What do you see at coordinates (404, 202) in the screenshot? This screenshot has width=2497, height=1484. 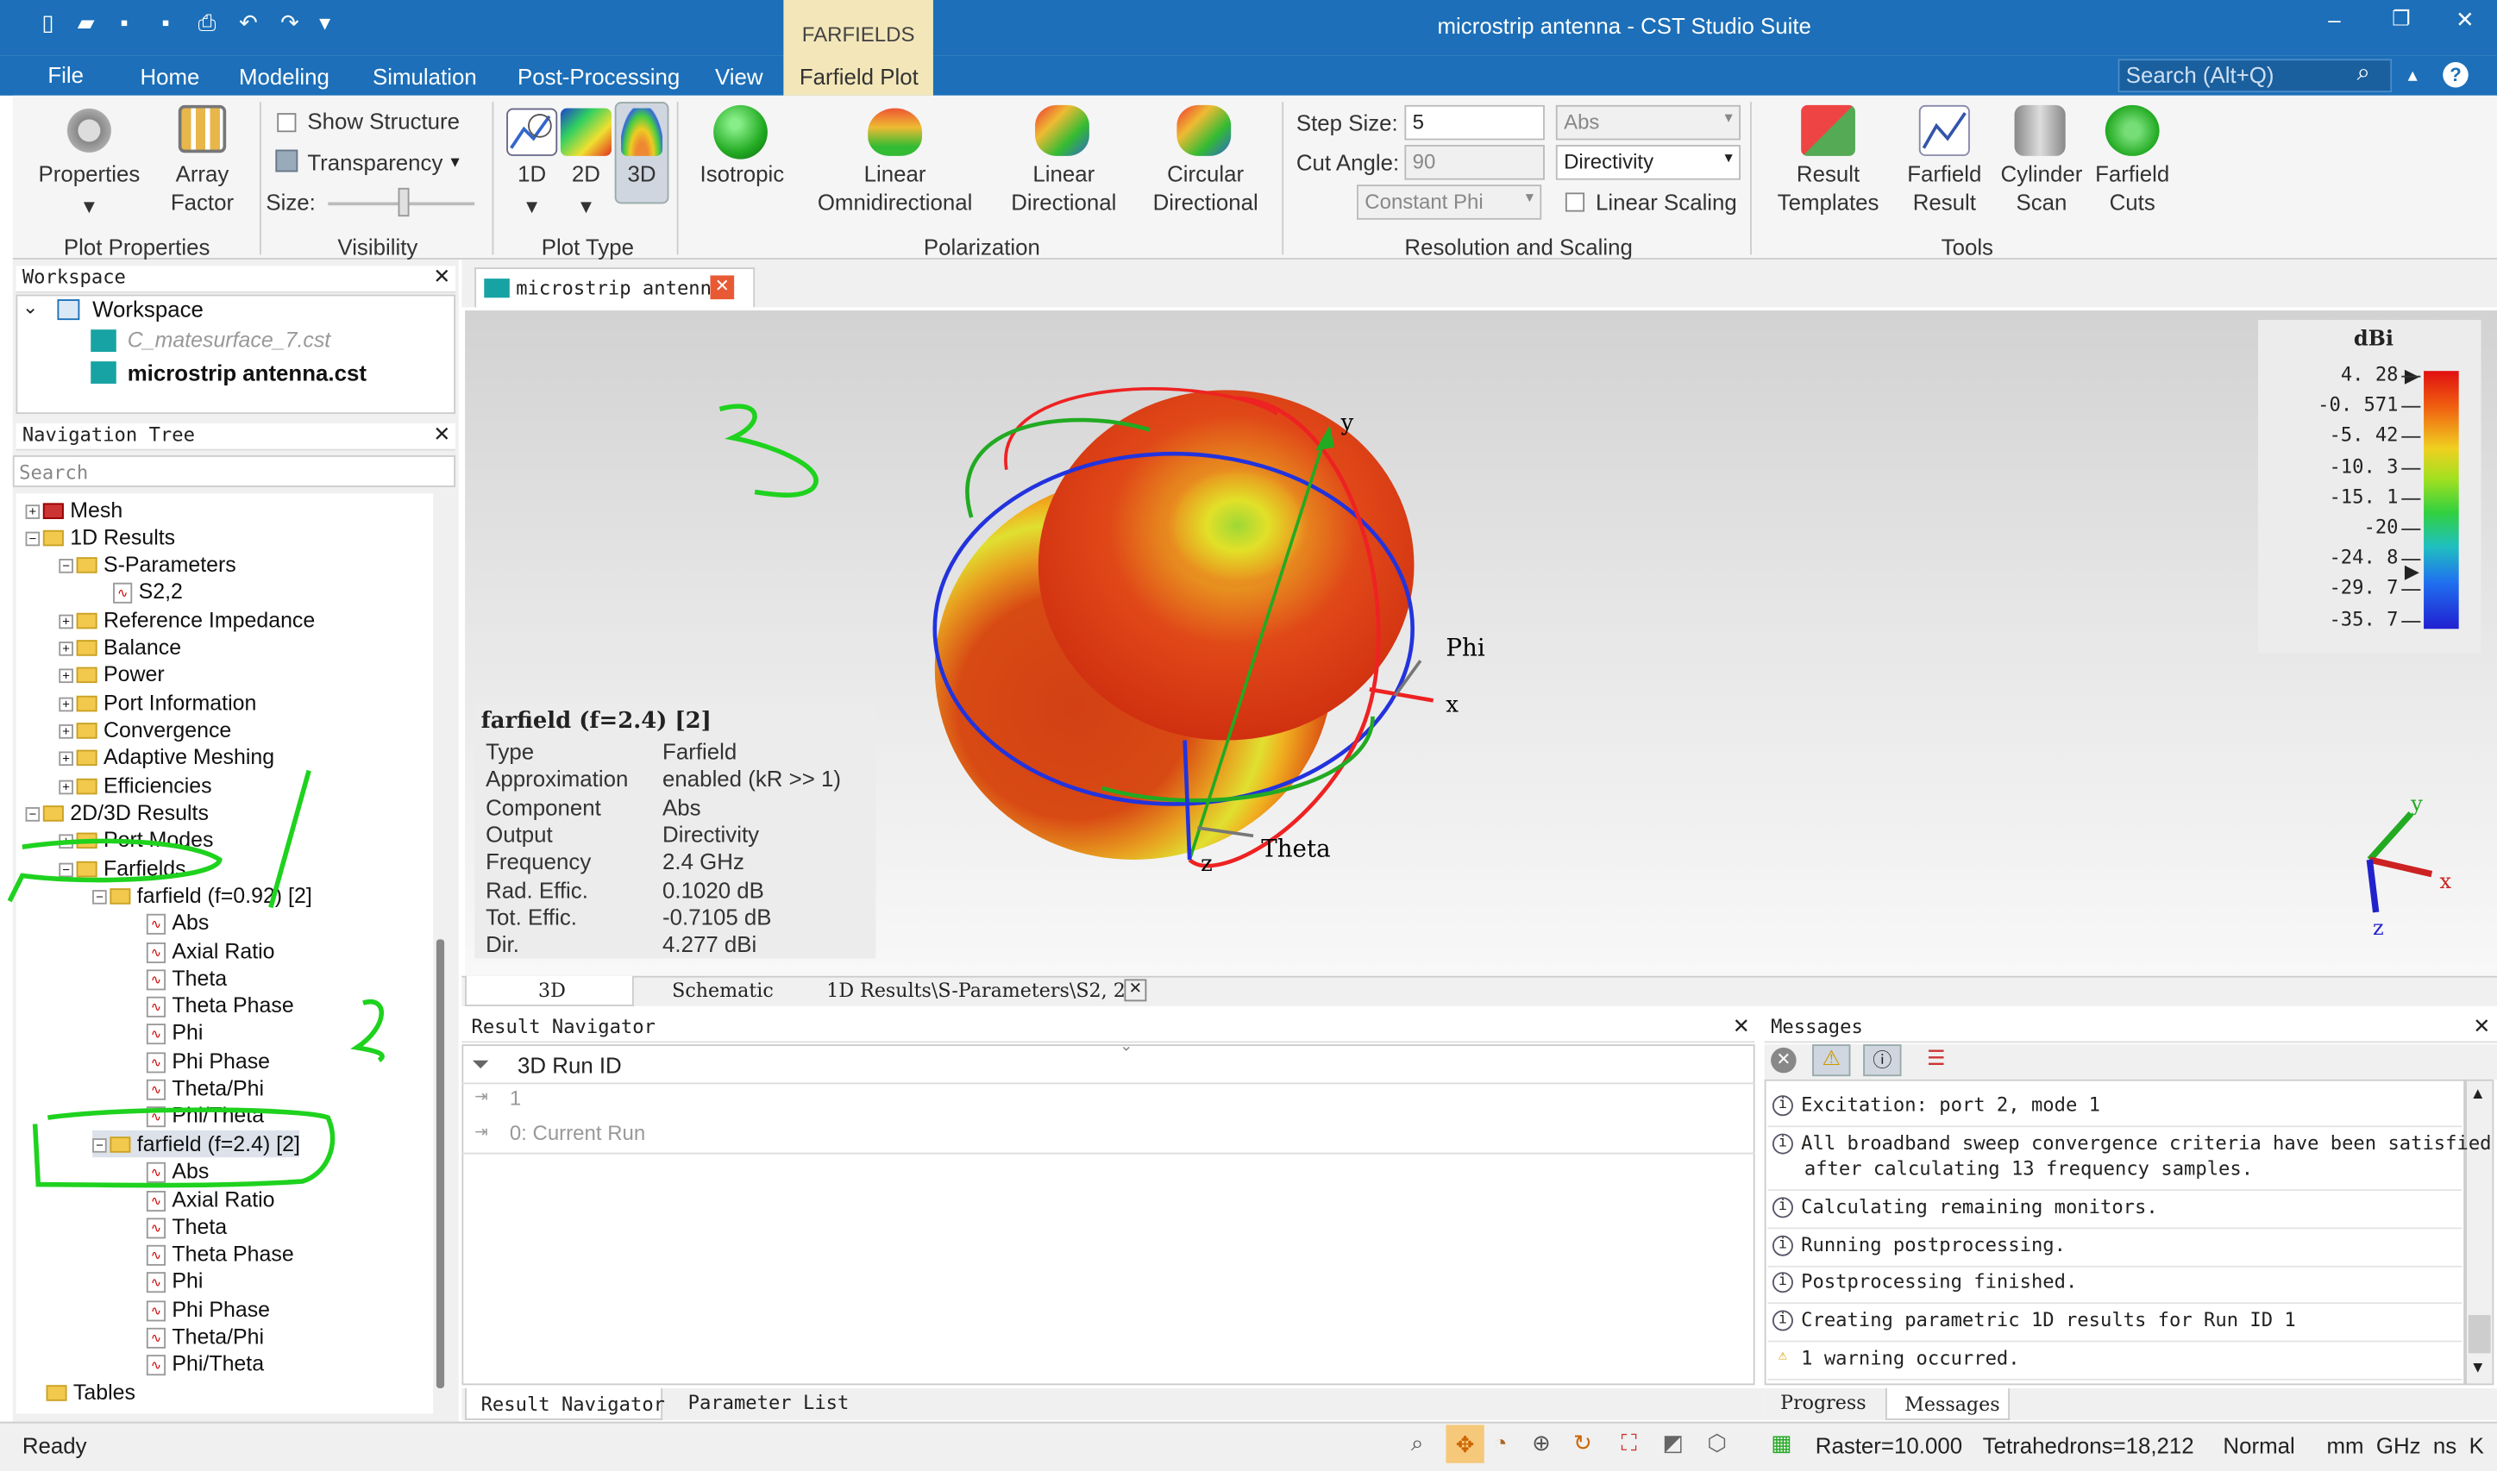 I see `size-slider-thumb` at bounding box center [404, 202].